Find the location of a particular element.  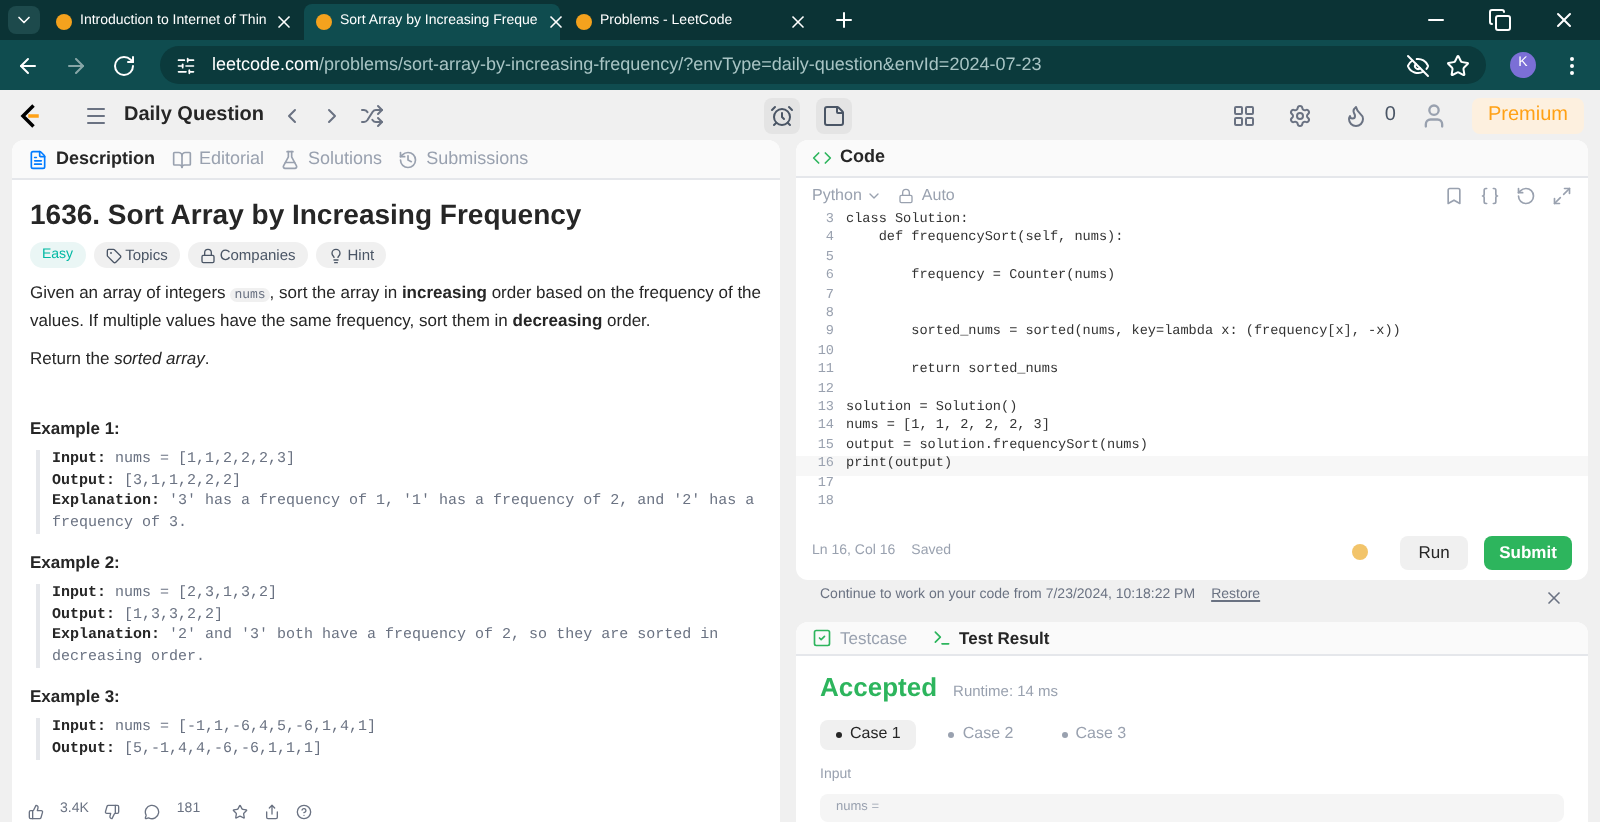

list-icon is located at coordinates (96, 115).